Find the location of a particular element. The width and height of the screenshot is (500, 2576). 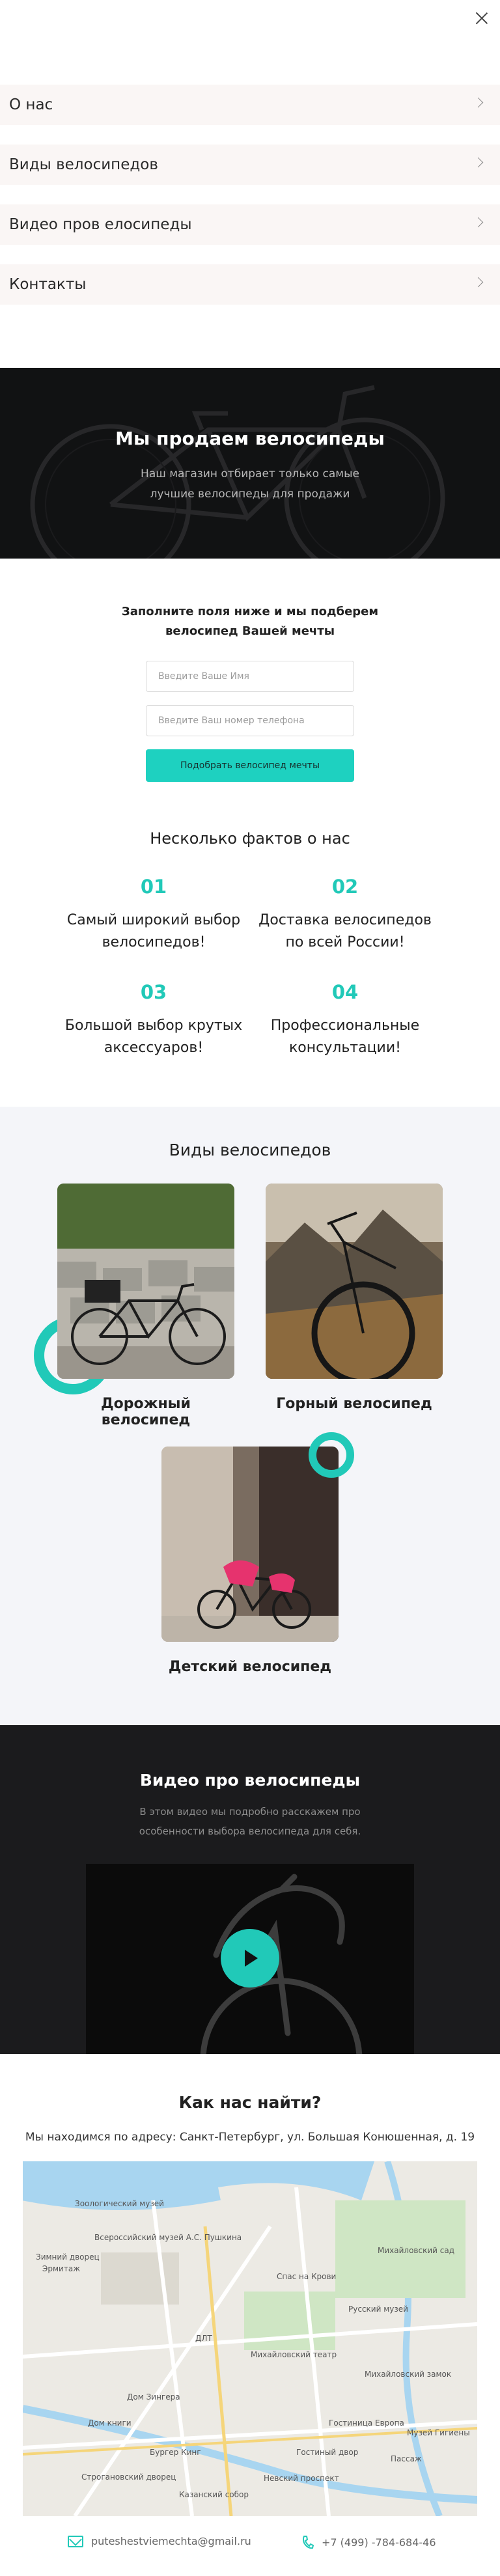

menu-item-video: Видео пров елосипеды is located at coordinates (250, 224).